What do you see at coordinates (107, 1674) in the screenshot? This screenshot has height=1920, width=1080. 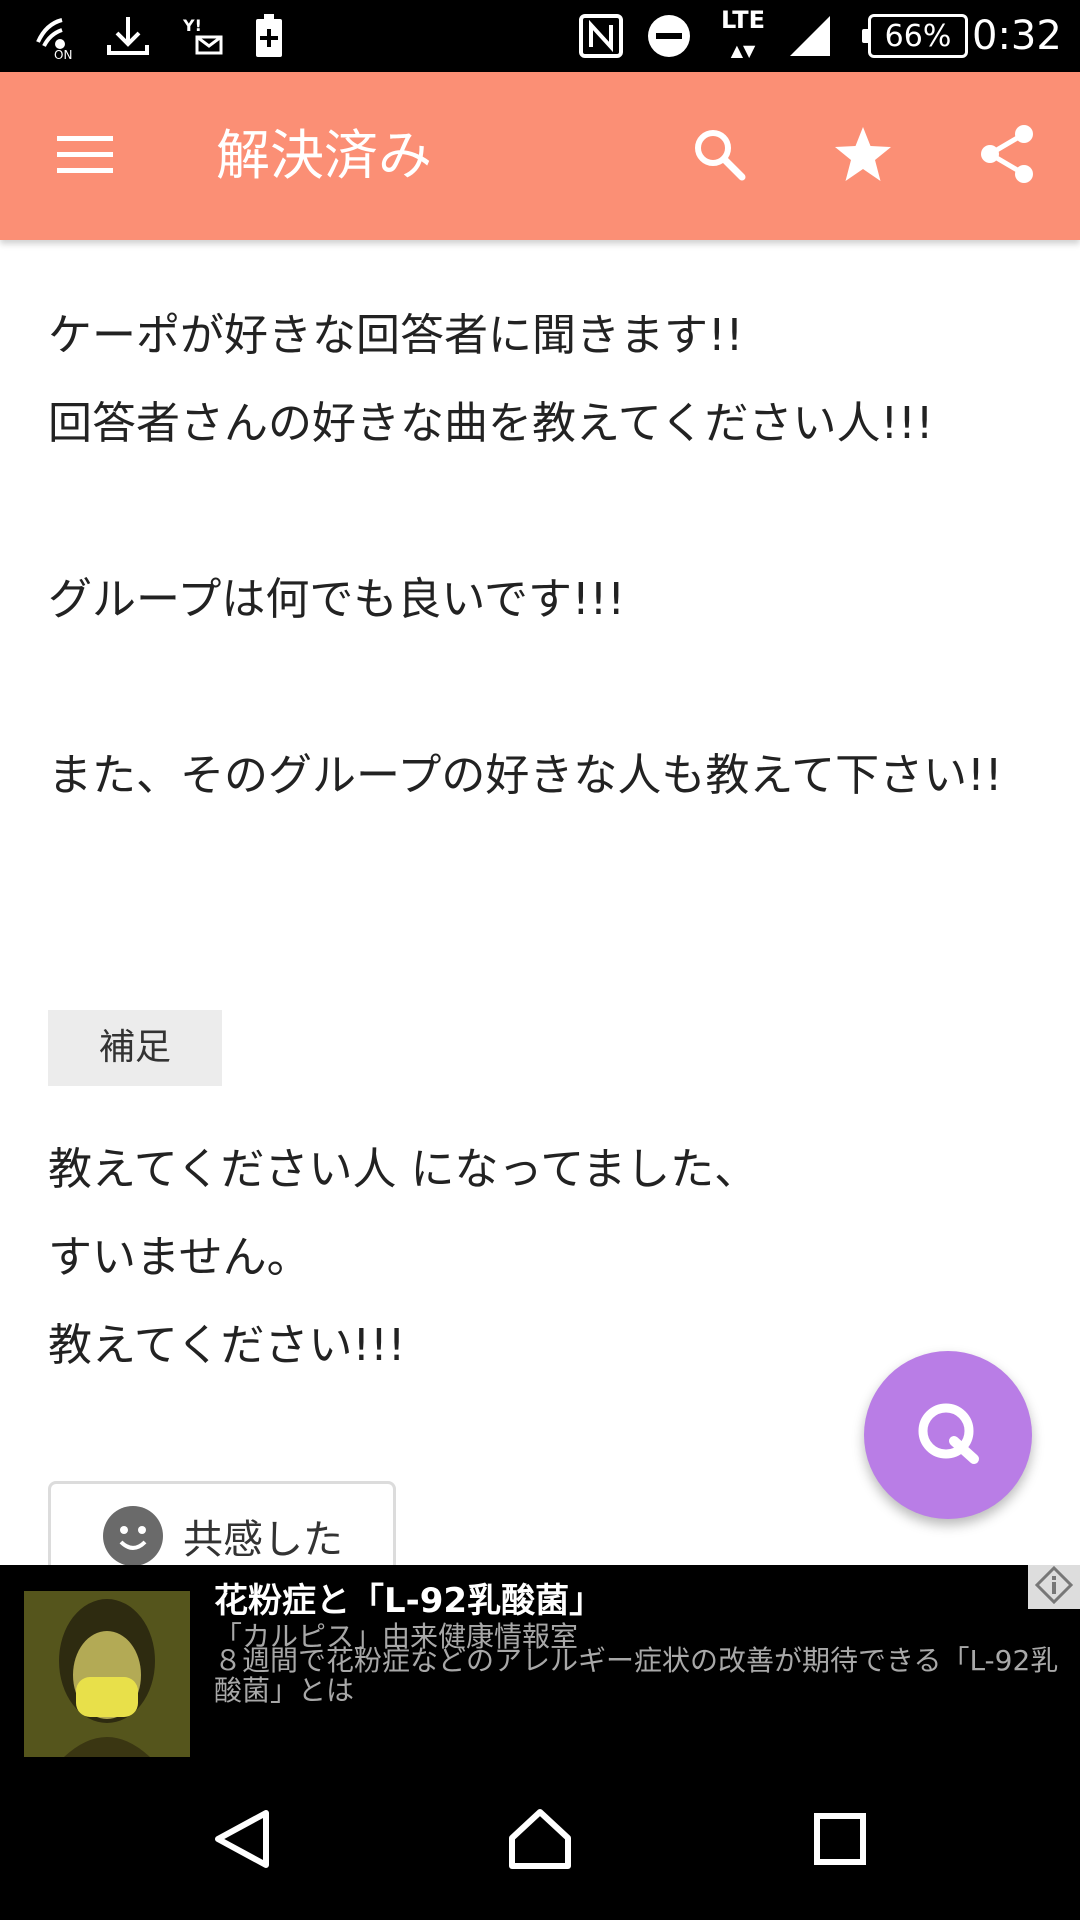 I see `ad-thumbnail` at bounding box center [107, 1674].